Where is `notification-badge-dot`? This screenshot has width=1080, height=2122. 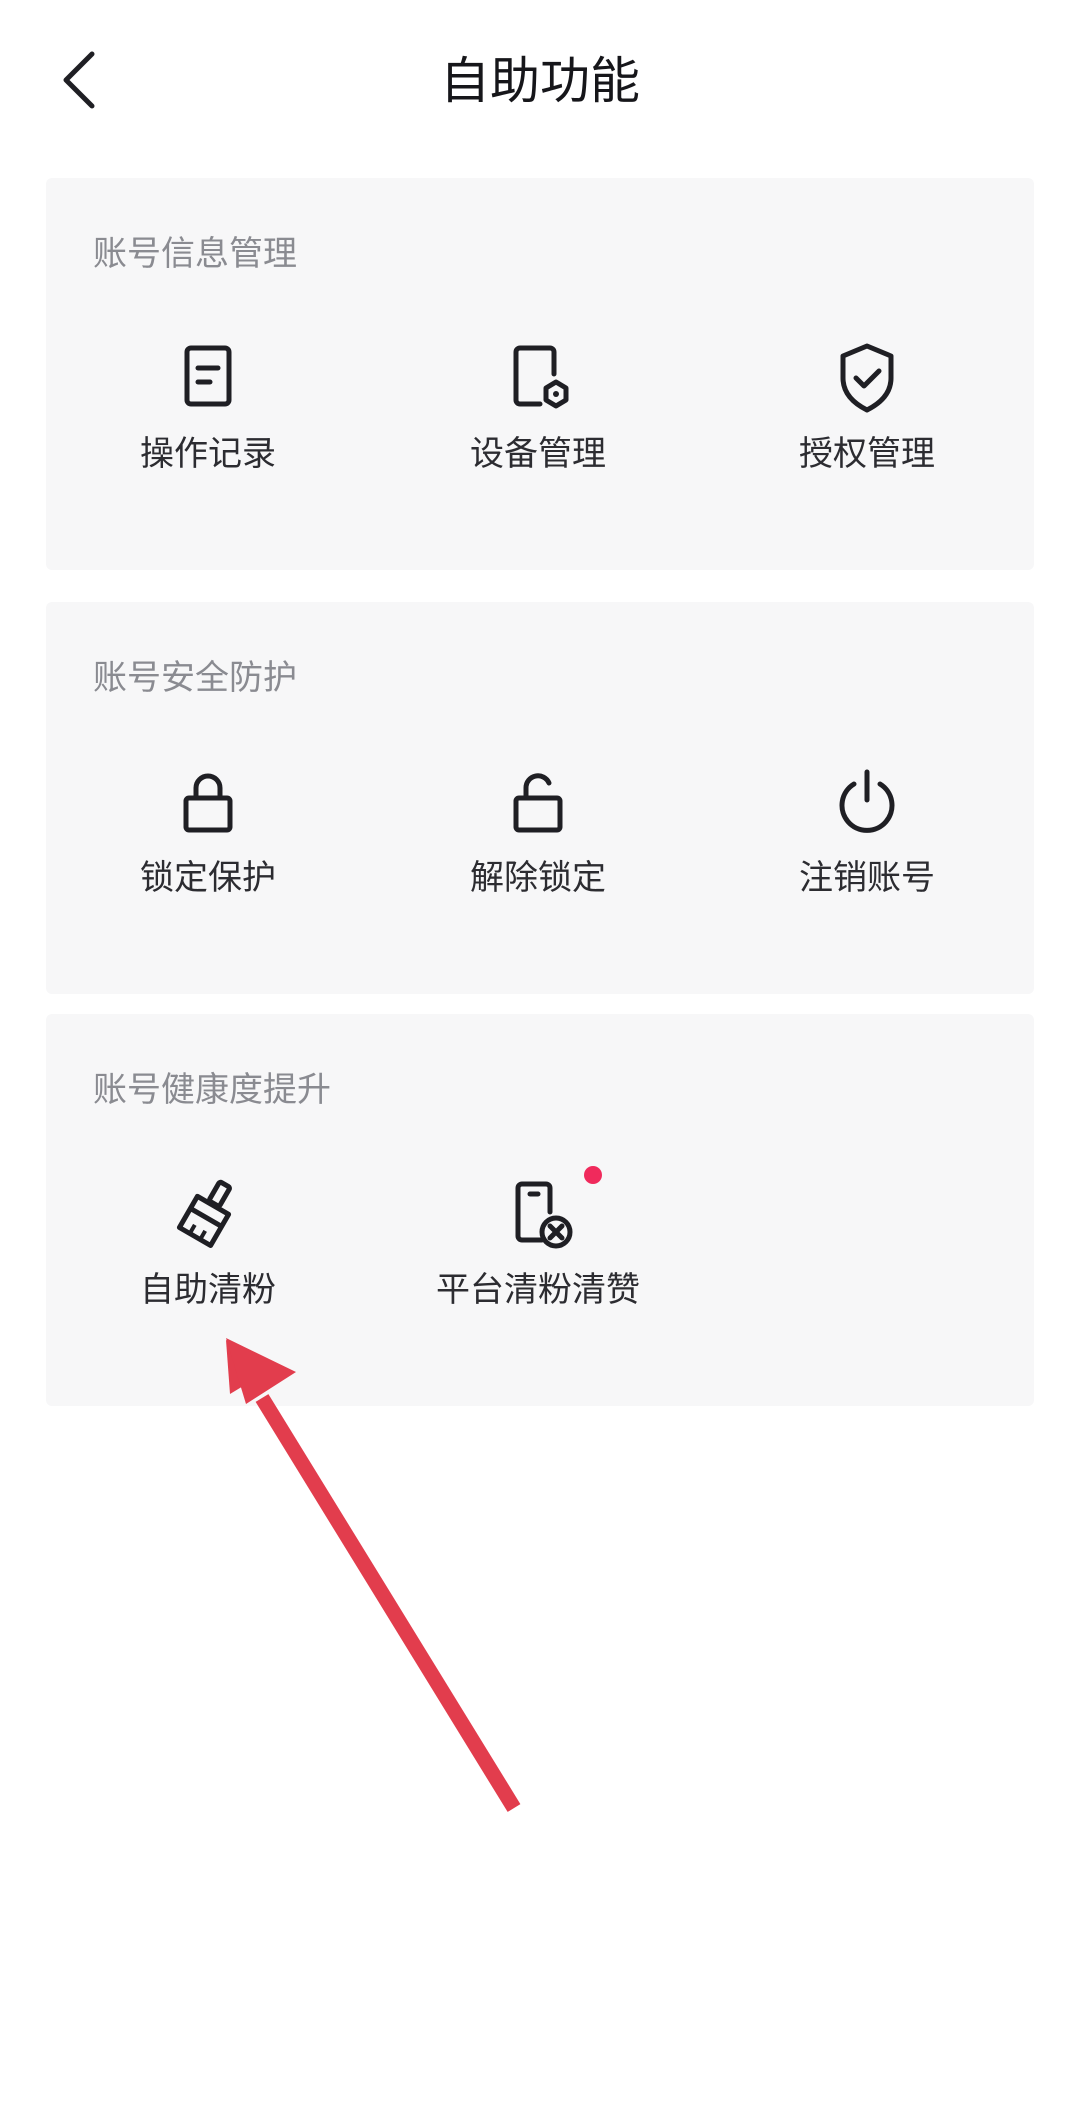 notification-badge-dot is located at coordinates (593, 1175).